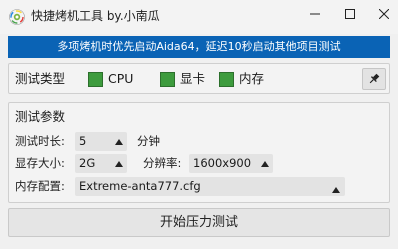 This screenshot has height=249, width=398. I want to click on info-banner: 多项烤机时优先启动Aida64，延迟10秒启动其他项目测试, so click(199, 47).